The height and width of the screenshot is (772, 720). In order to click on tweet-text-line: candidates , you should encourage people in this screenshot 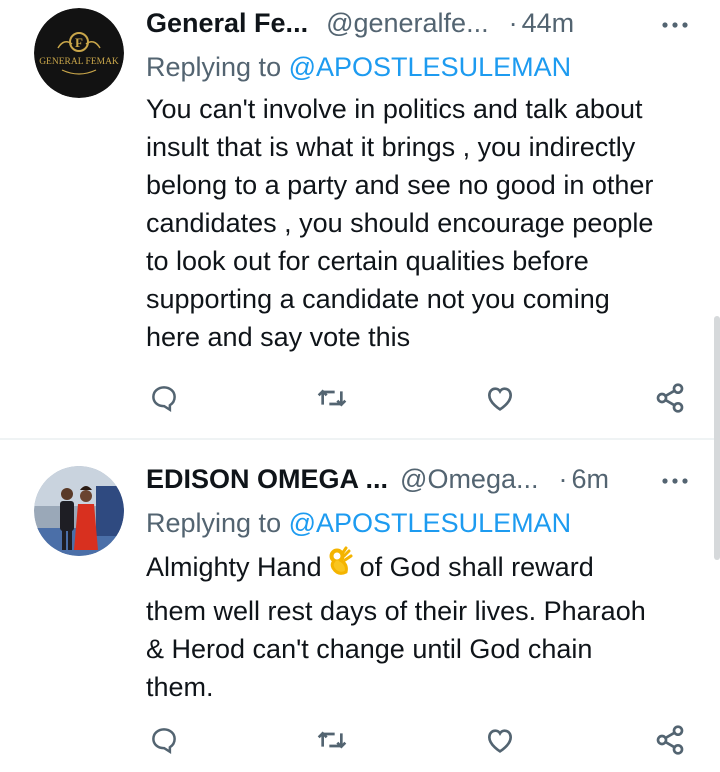, I will do `click(400, 223)`.